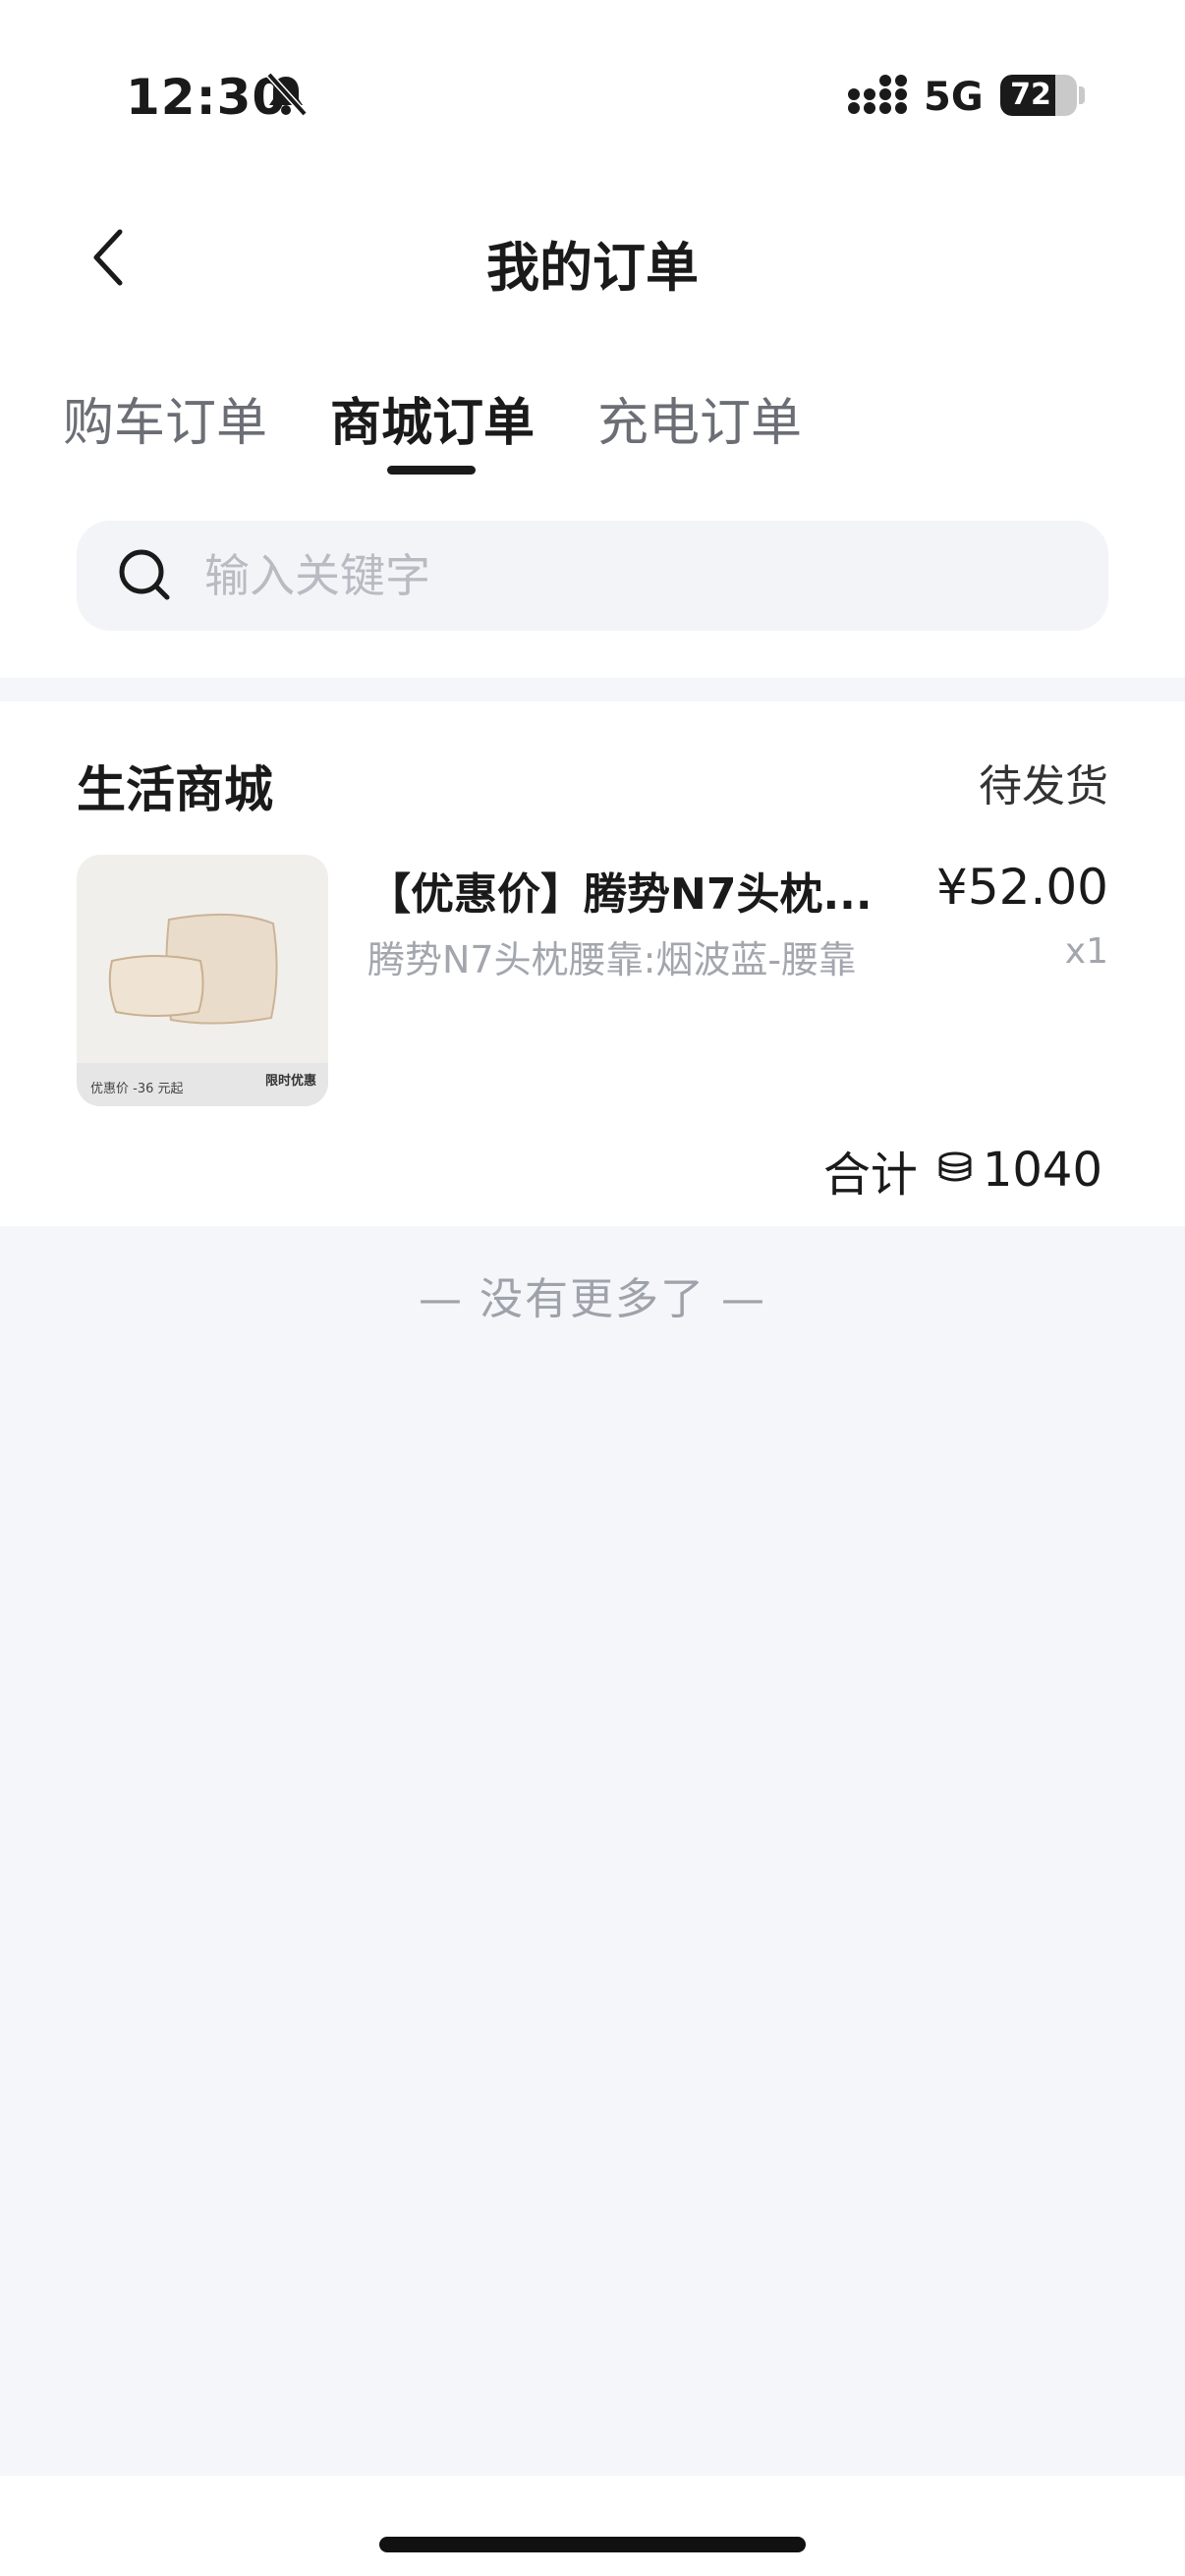 The image size is (1185, 2576). Describe the element at coordinates (290, 1081) in the screenshot. I see `banner-promo-text: 限时优惠` at that location.